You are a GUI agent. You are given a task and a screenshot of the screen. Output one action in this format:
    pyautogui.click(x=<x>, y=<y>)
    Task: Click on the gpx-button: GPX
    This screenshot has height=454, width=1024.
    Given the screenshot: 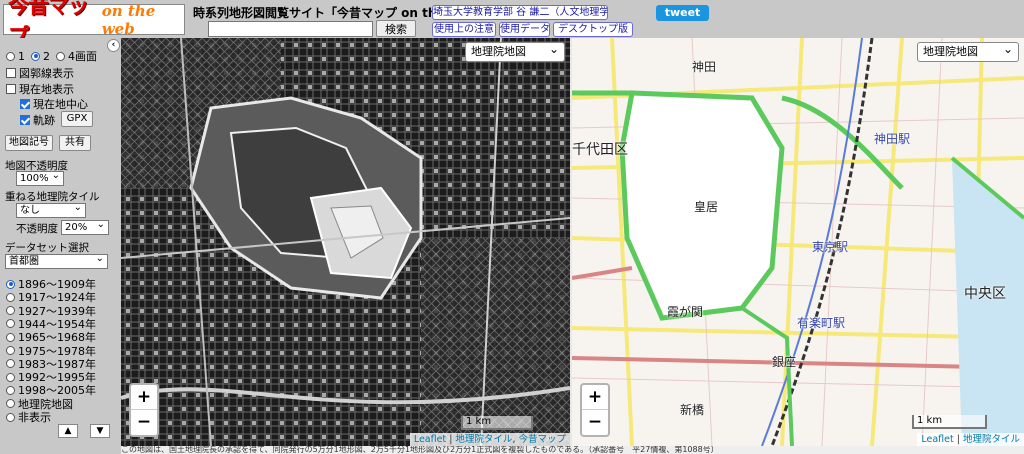 What is the action you would take?
    pyautogui.click(x=77, y=119)
    